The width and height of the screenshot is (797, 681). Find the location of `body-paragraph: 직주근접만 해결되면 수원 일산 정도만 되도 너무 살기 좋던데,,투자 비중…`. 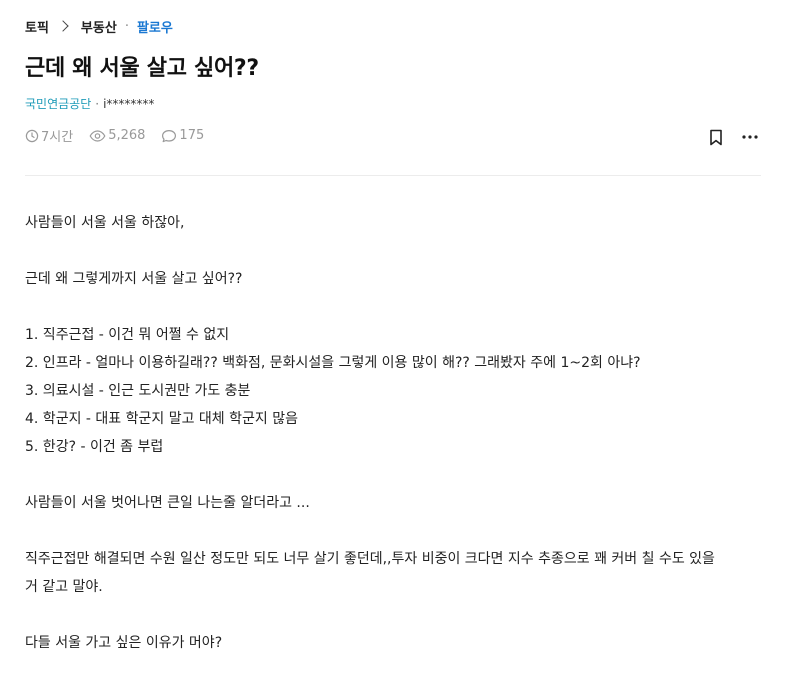

body-paragraph: 직주근접만 해결되면 수원 일산 정도만 되도 너무 살기 좋던데,,투자 비중… is located at coordinates (370, 559).